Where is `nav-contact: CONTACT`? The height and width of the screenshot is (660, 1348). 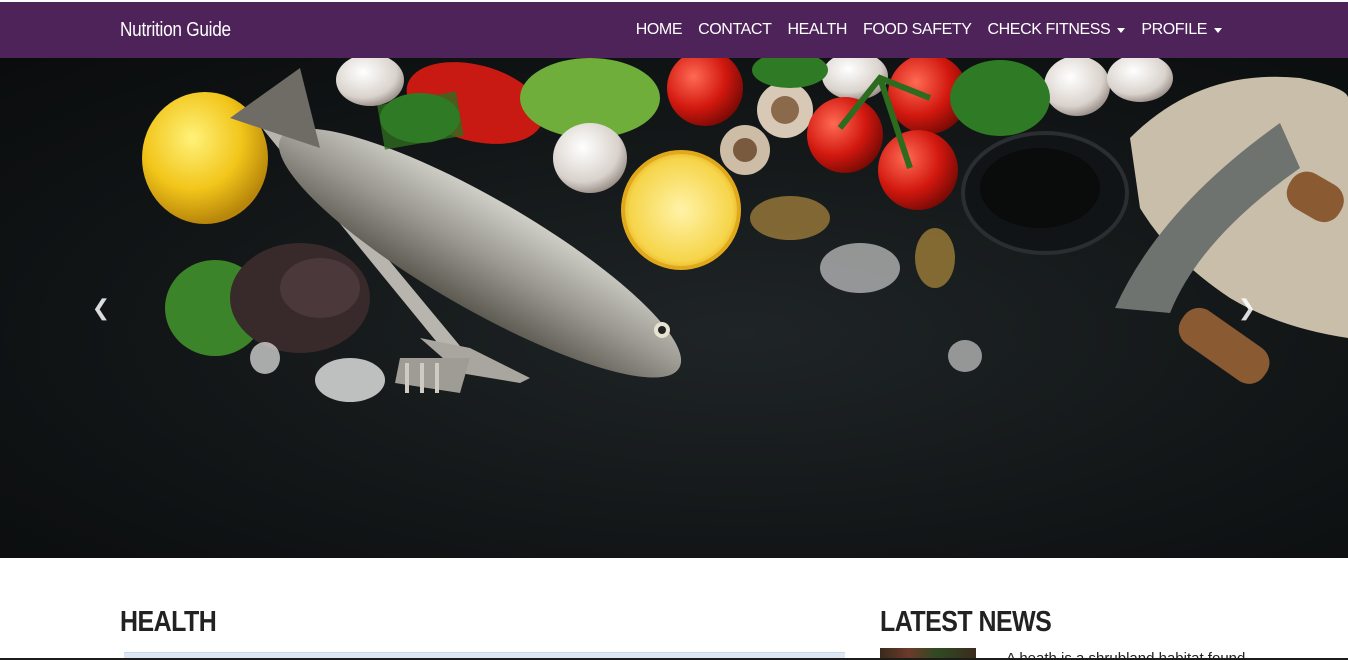 nav-contact: CONTACT is located at coordinates (735, 30).